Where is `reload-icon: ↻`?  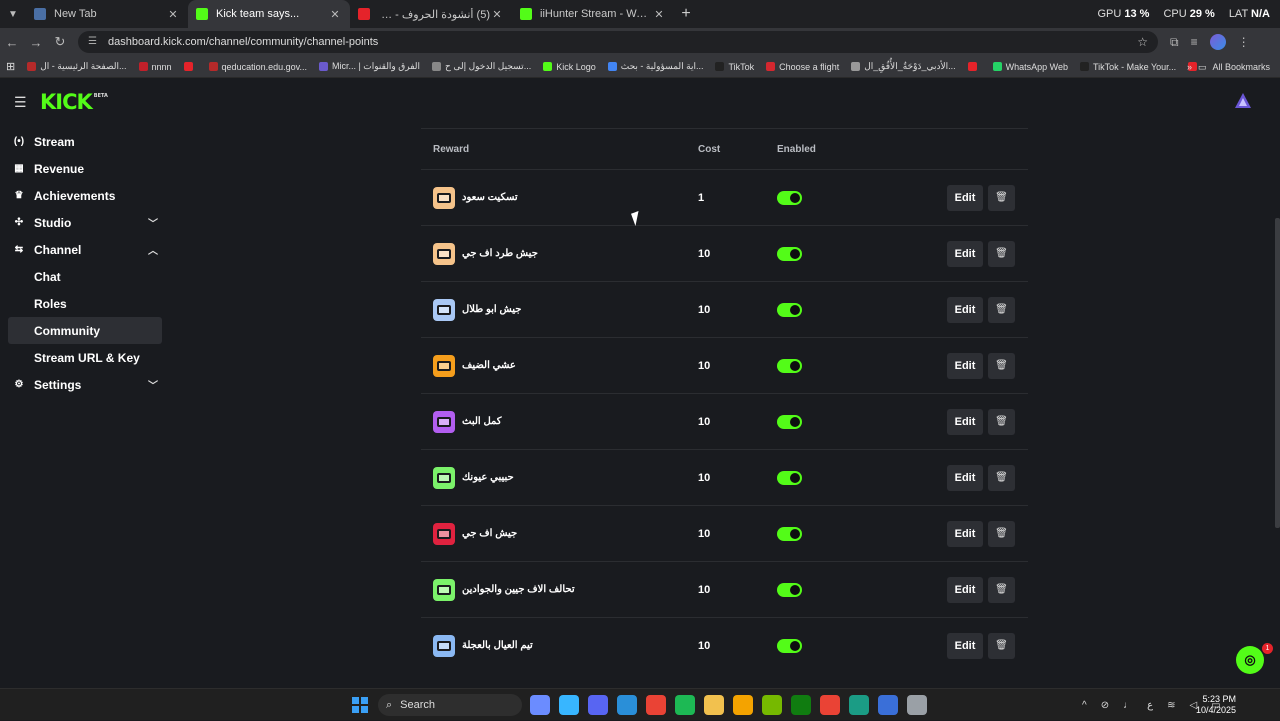 reload-icon: ↻ is located at coordinates (60, 42).